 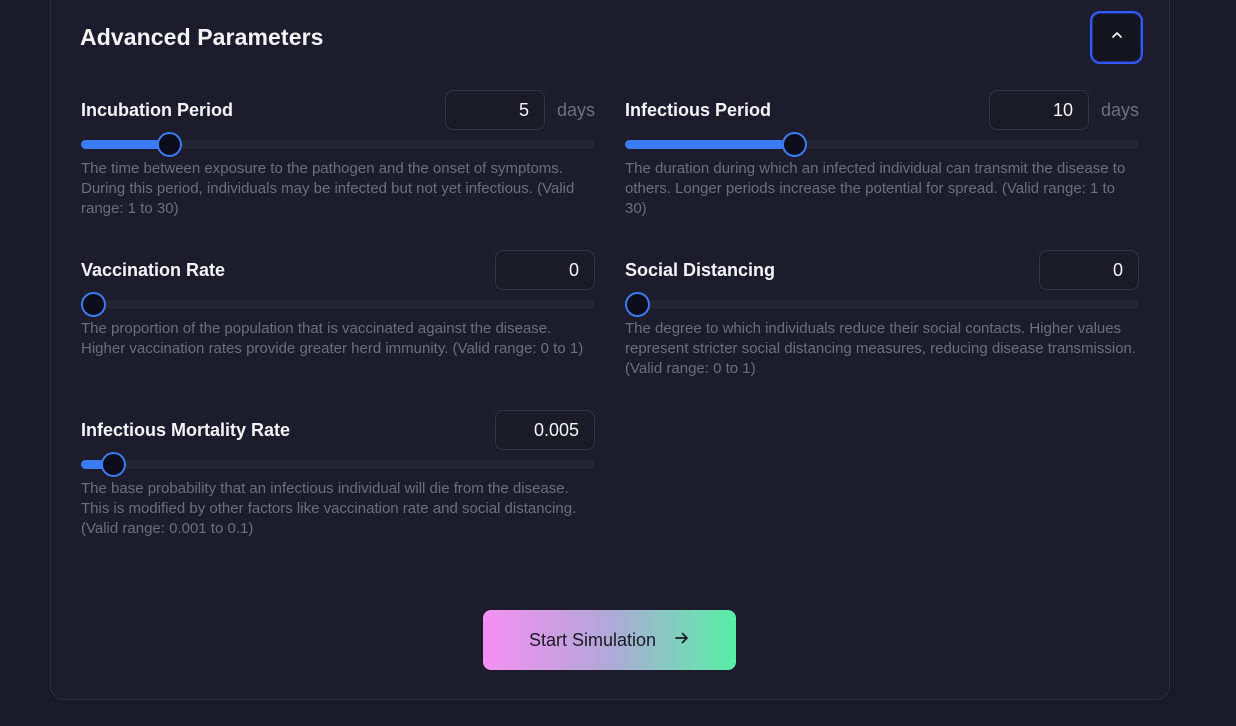 I want to click on param-label: Infectious Mortality Rate, so click(x=186, y=430).